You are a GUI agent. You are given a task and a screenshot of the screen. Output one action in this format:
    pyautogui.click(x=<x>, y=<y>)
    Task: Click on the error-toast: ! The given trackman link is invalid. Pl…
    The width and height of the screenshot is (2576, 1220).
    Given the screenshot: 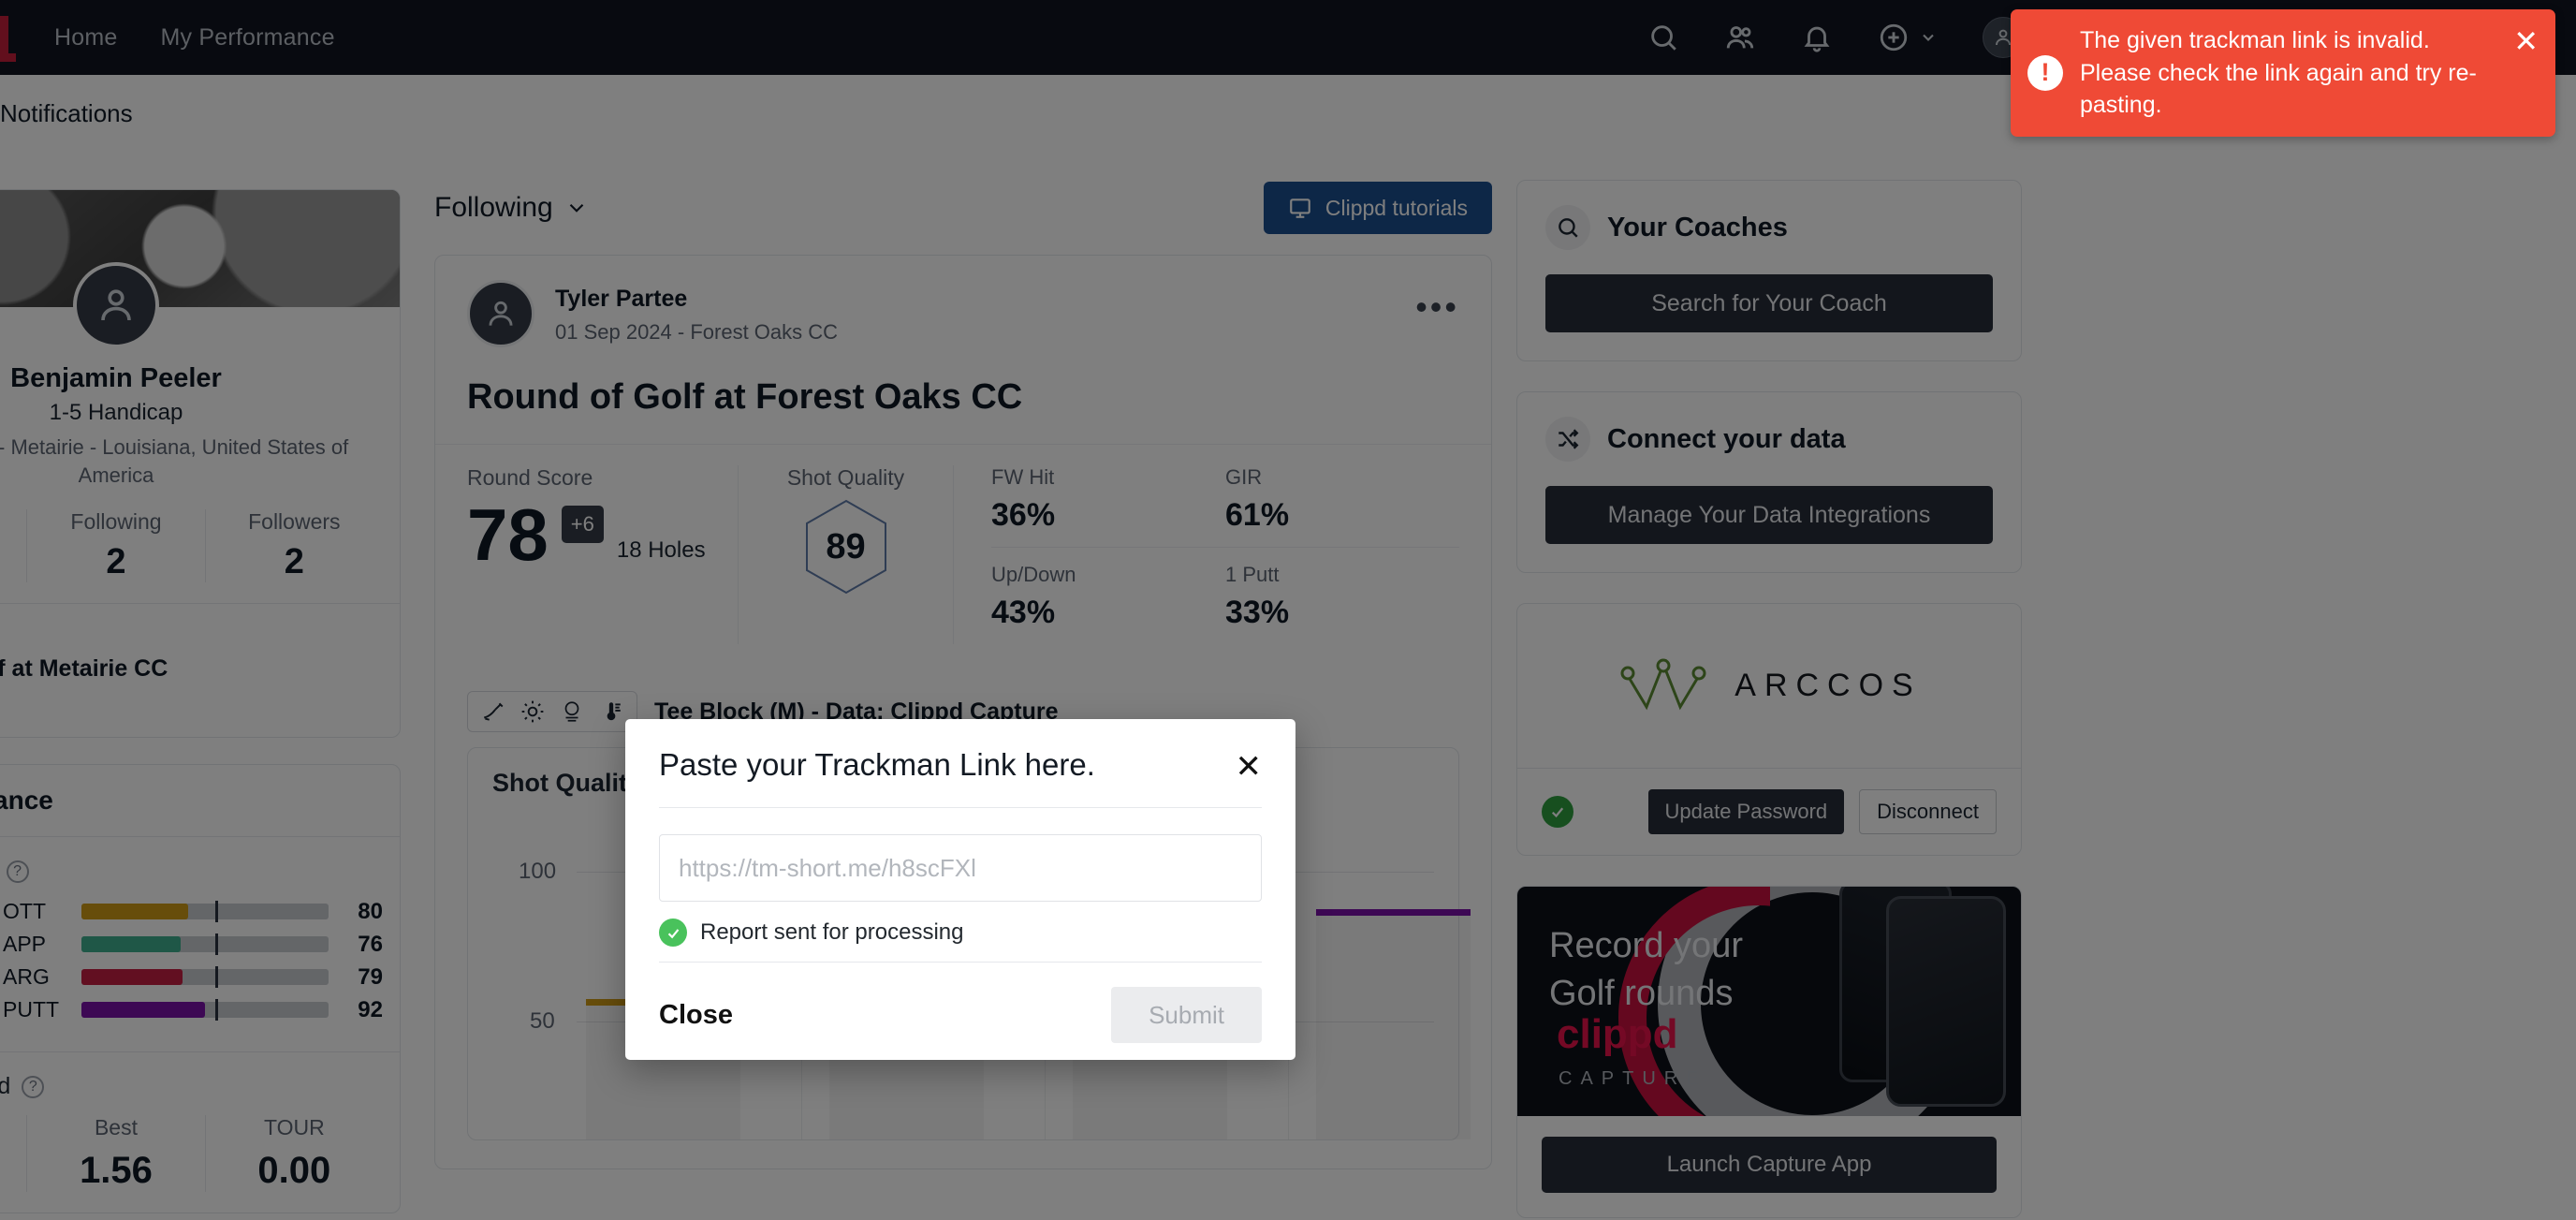 What is the action you would take?
    pyautogui.click(x=2283, y=73)
    